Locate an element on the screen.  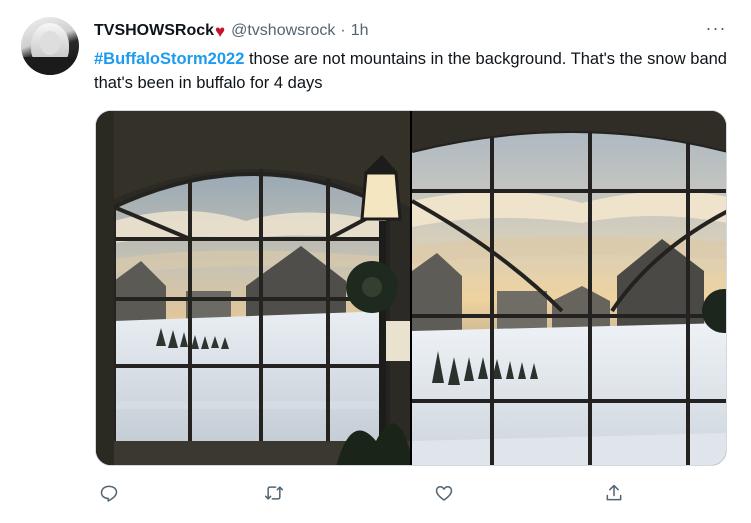
tweet-header: TVSHOWSRock ♥ @tvshowsrock · 1h is located at coordinates (231, 31).